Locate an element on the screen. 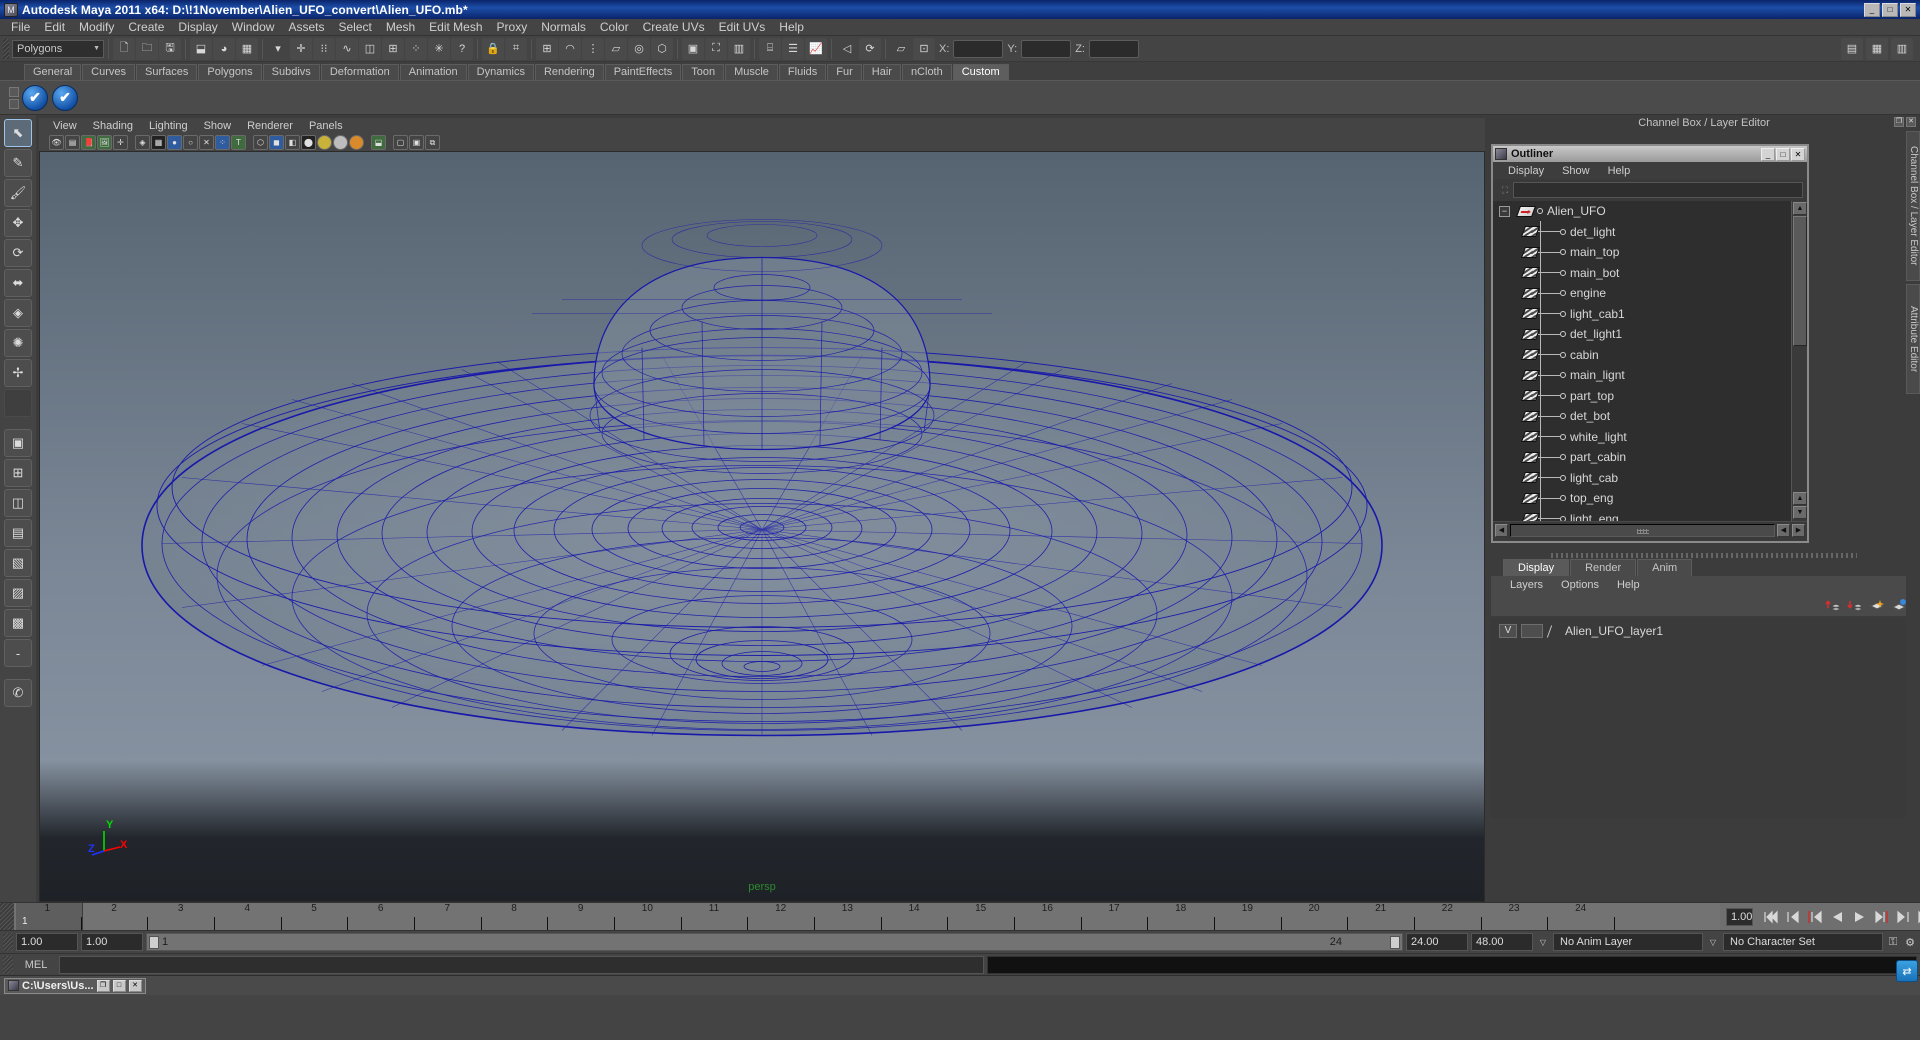 This screenshot has height=1040, width=1920. snap-to-points-icon: ⋮ is located at coordinates (593, 48).